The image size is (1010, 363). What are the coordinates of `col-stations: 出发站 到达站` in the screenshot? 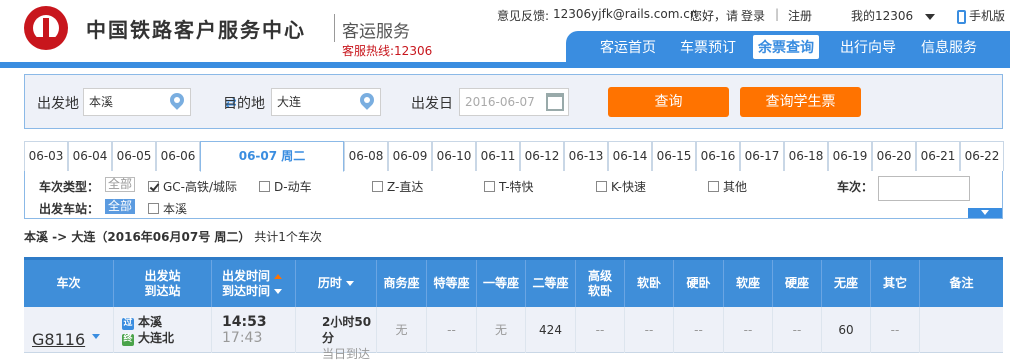 It's located at (163, 283).